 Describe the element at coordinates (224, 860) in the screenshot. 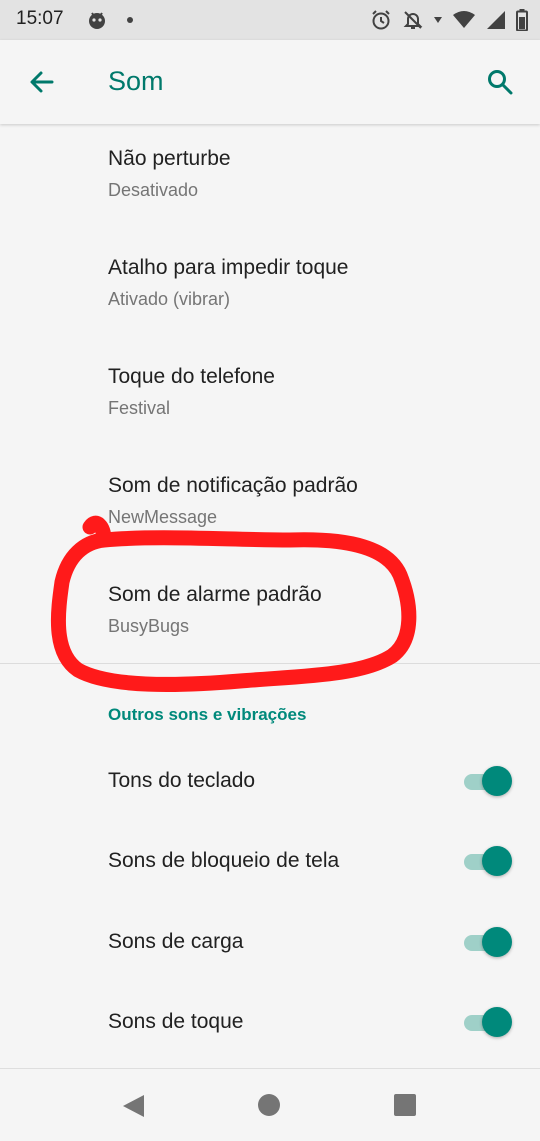

I see `switch-label: Sons de bloqueio de tela` at that location.